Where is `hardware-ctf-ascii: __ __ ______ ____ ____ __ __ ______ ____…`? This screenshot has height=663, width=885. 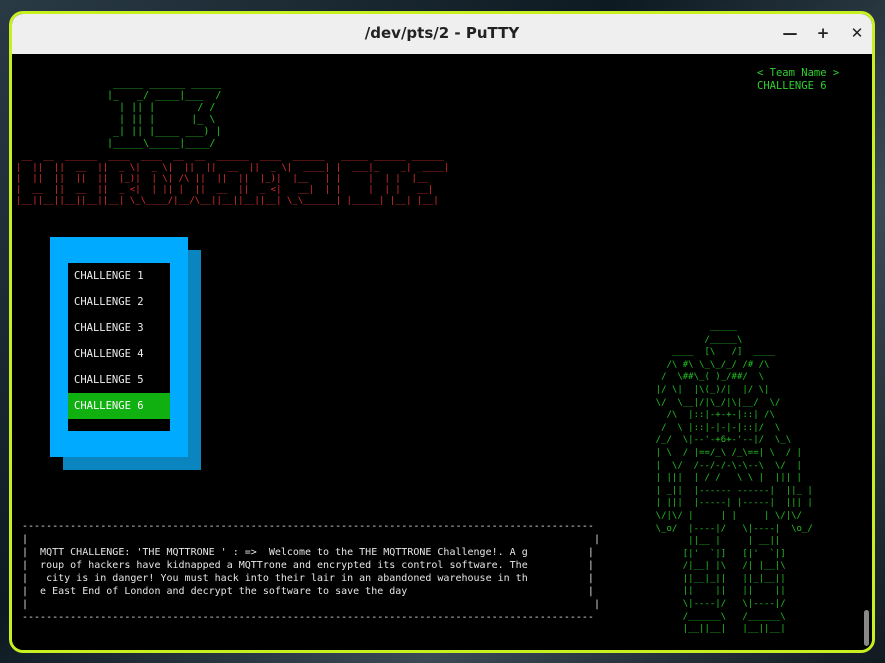 hardware-ctf-ascii: __ __ ______ ____ ____ __ __ ______ ____… is located at coordinates (233, 179).